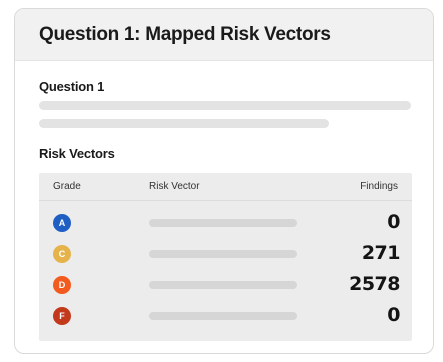  I want to click on grade-badge: A, so click(62, 223).